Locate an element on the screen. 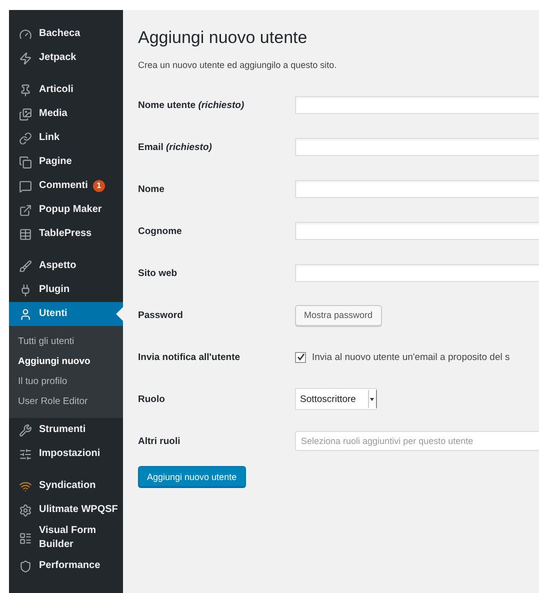  menu-item: Strumenti is located at coordinates (66, 430).